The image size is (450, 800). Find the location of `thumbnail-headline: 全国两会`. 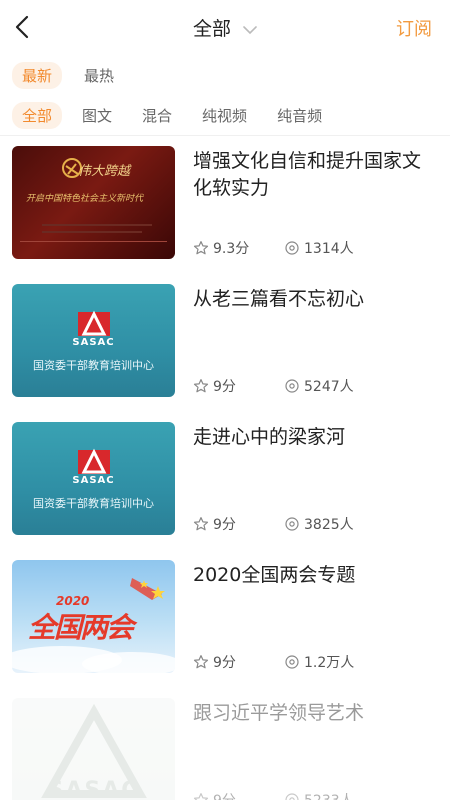

thumbnail-headline: 全国两会 is located at coordinates (81, 627).